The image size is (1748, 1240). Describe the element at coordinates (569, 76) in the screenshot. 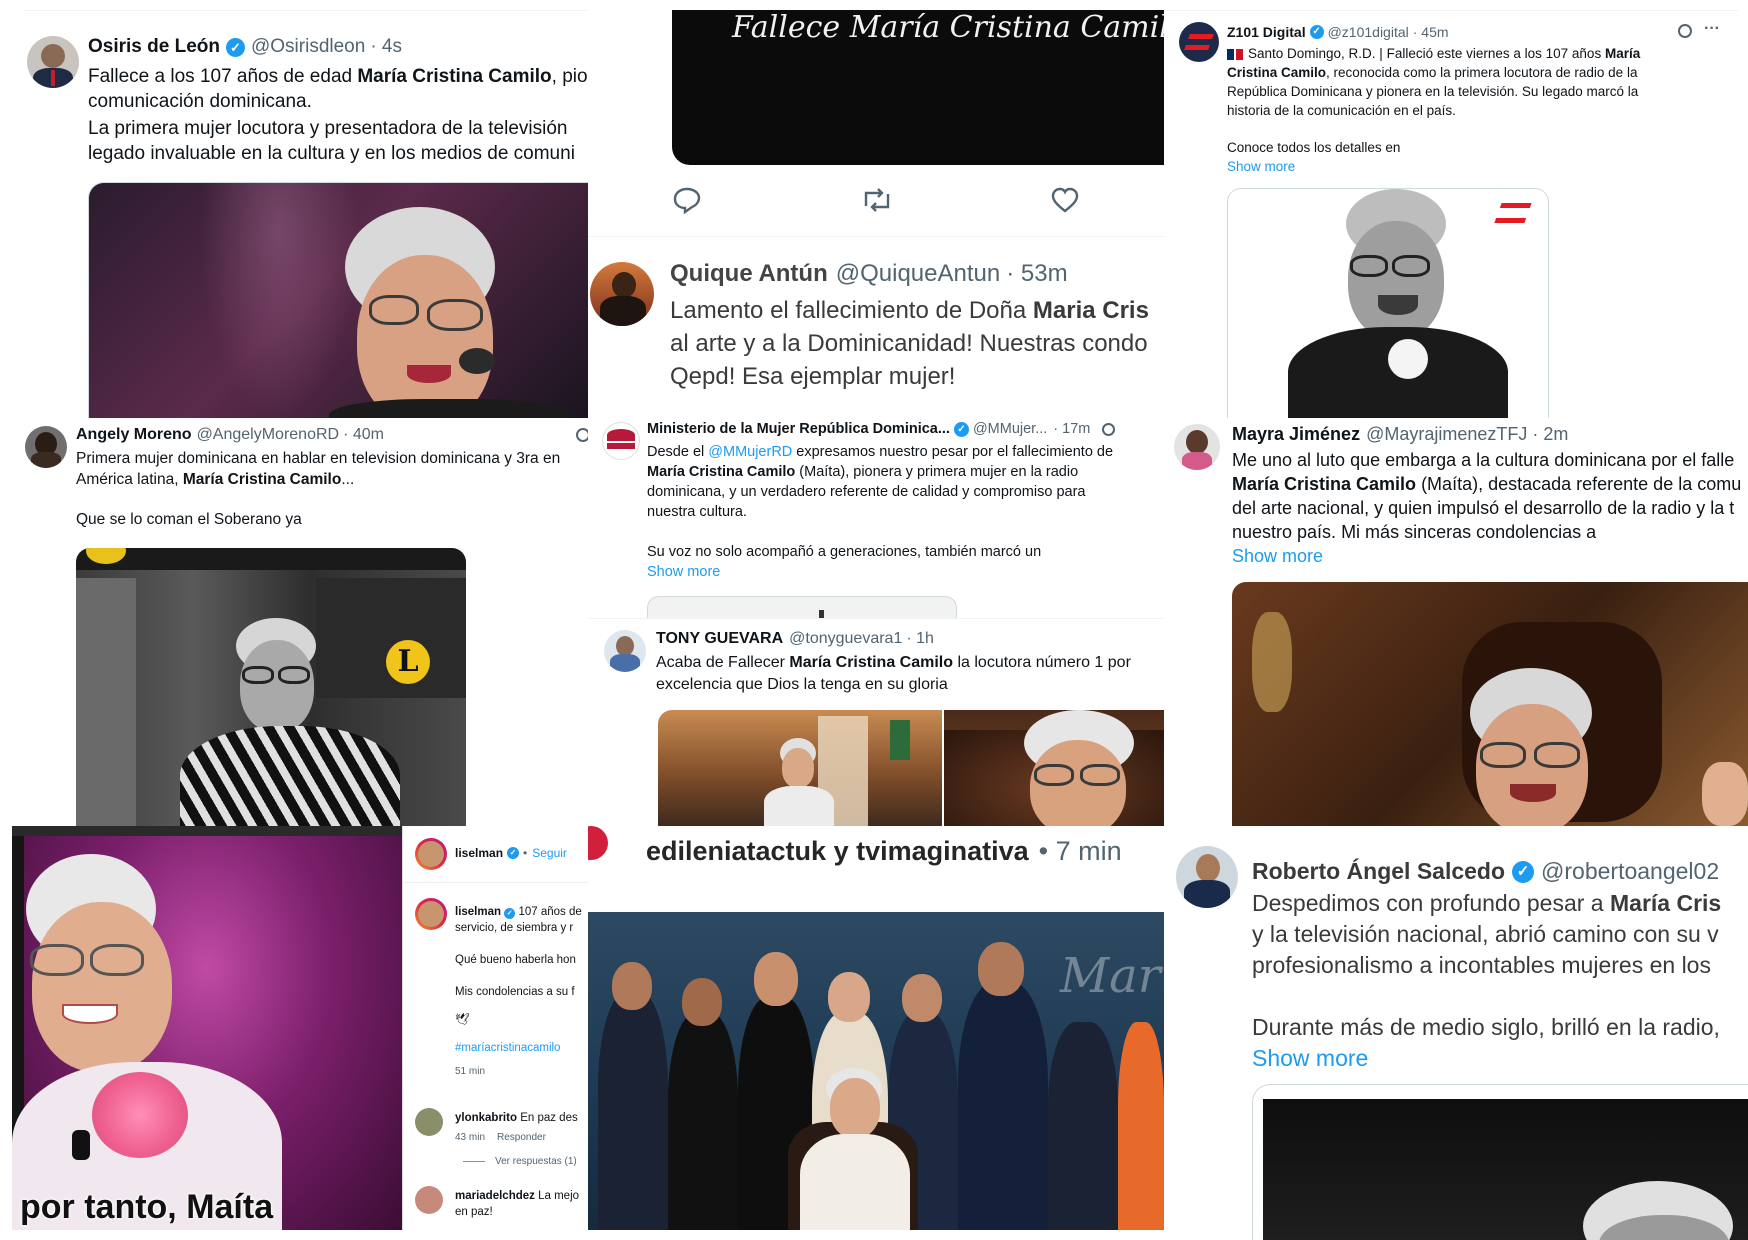

I see `text-line: , pio` at that location.